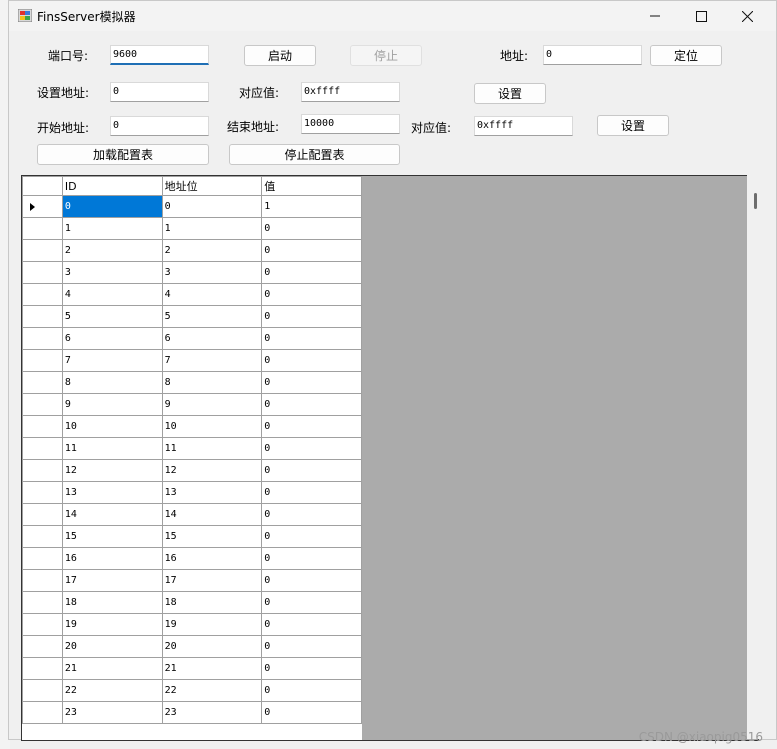 The image size is (777, 749). I want to click on cell-address: 18, so click(212, 602).